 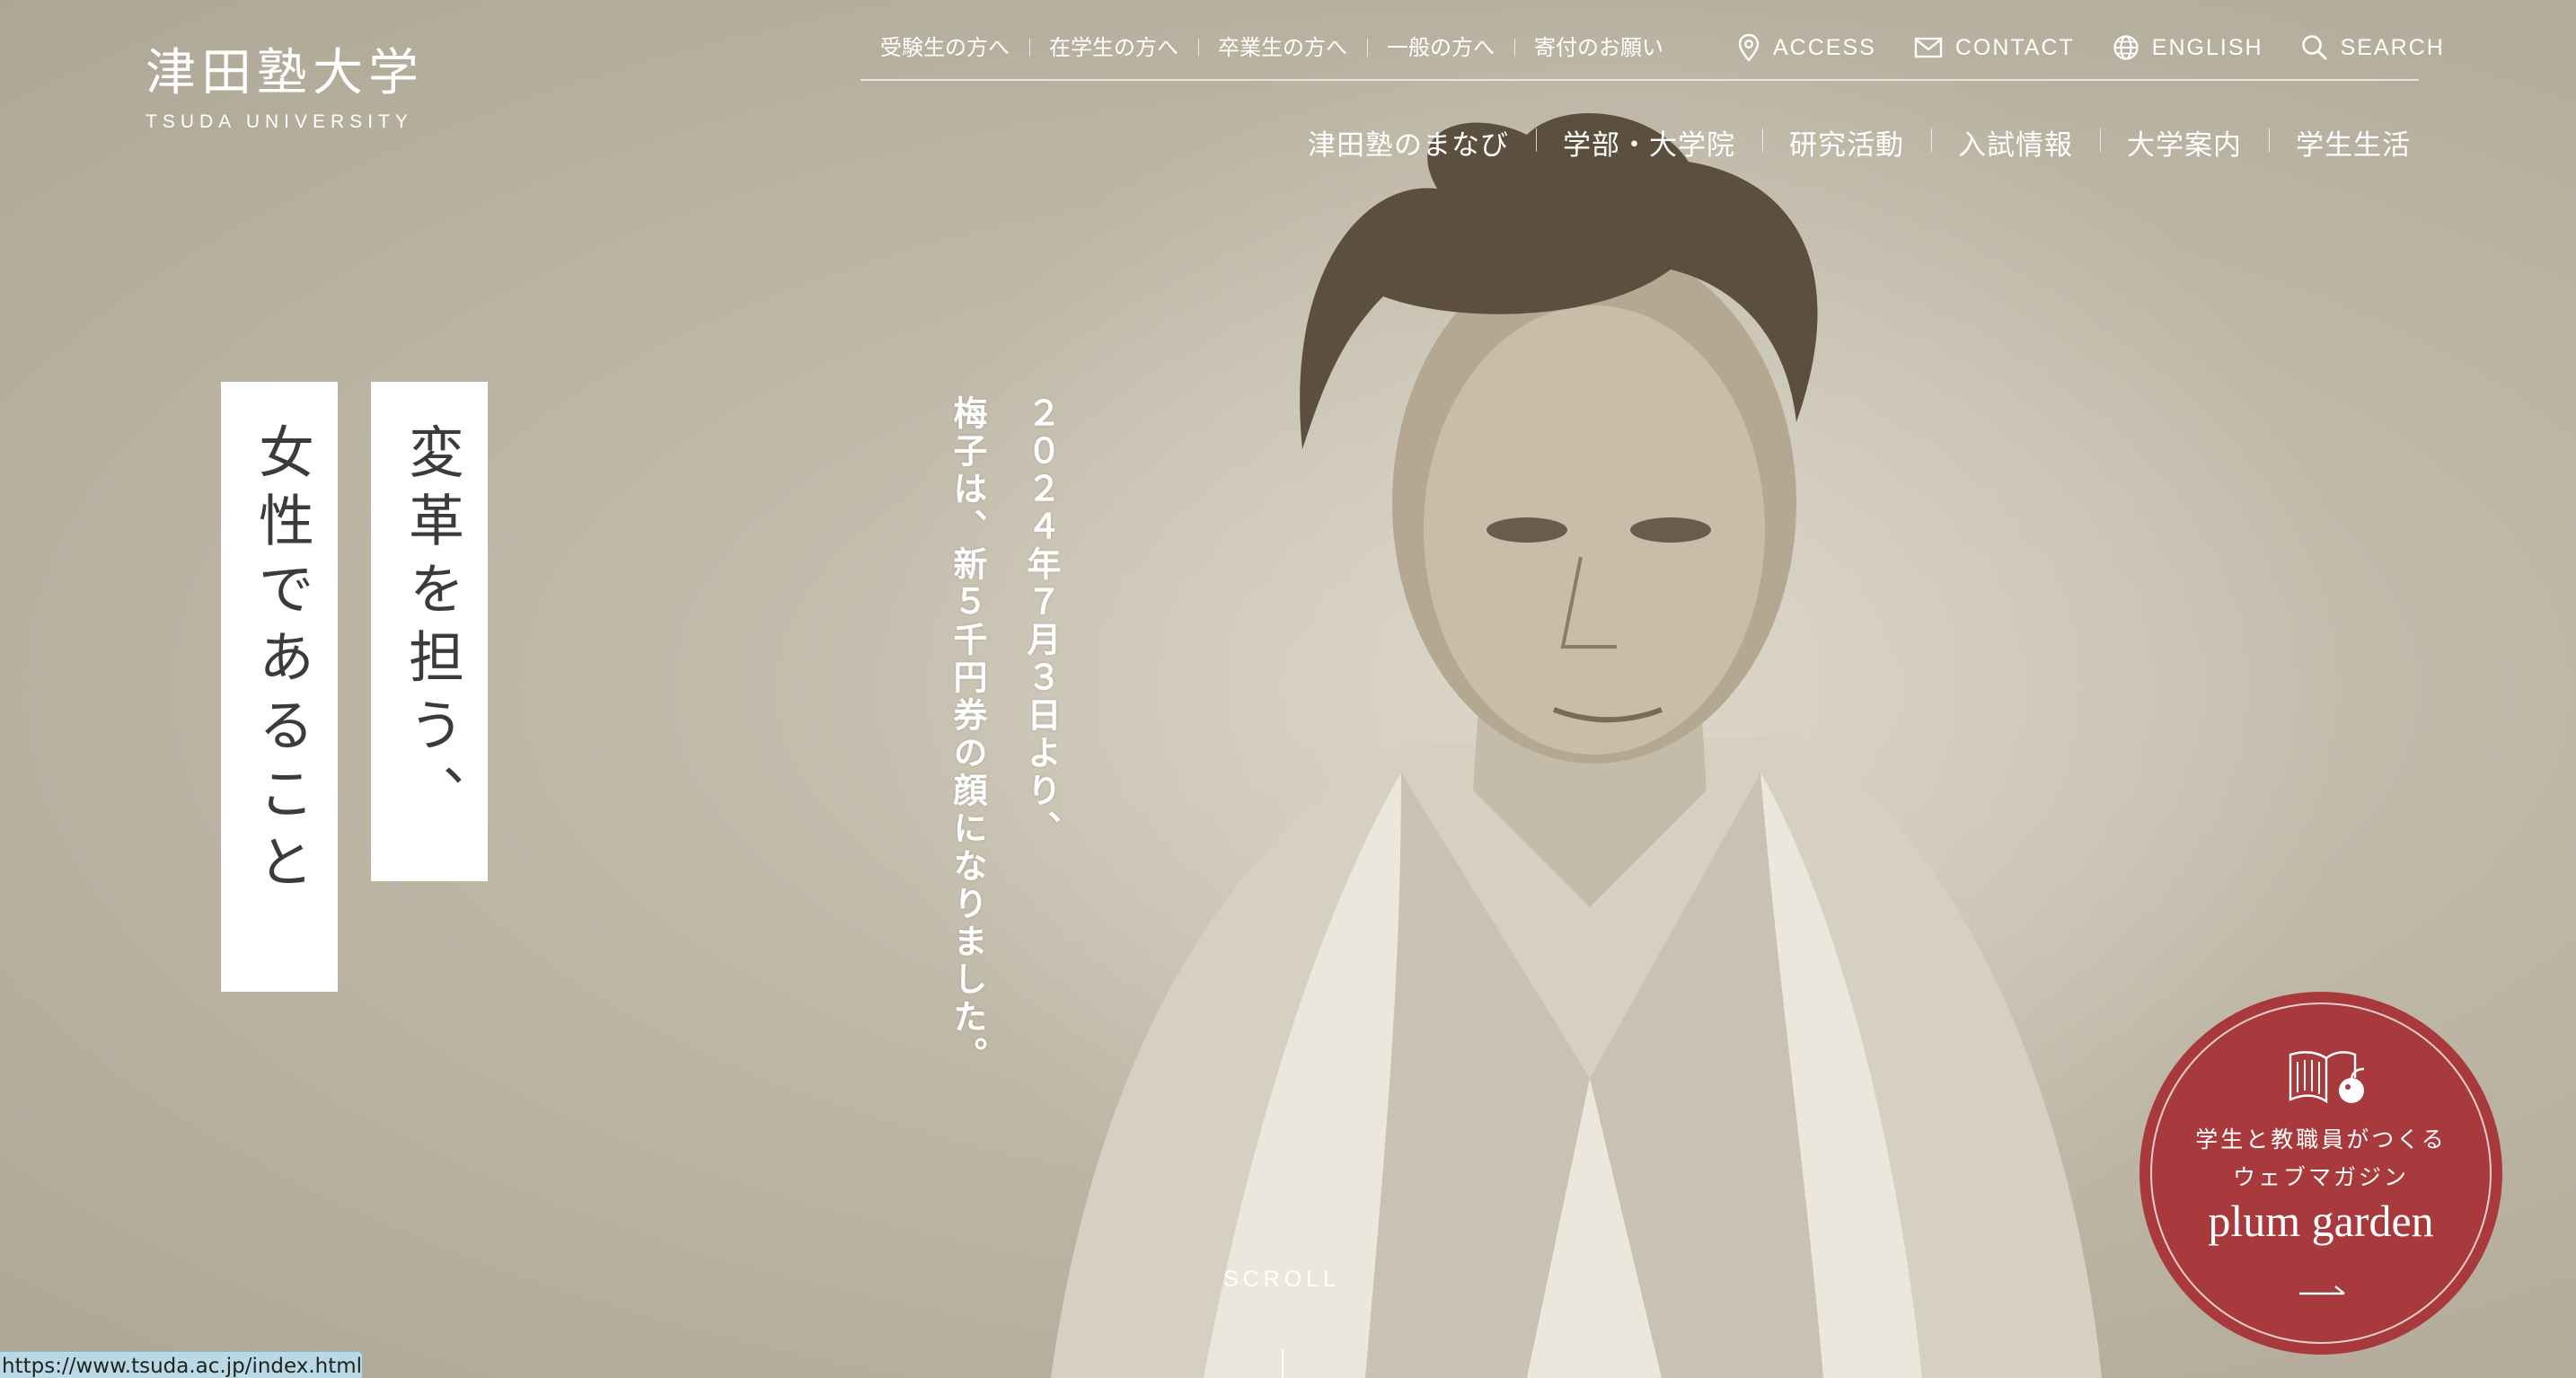 I want to click on scroll-line, so click(x=1283, y=1363).